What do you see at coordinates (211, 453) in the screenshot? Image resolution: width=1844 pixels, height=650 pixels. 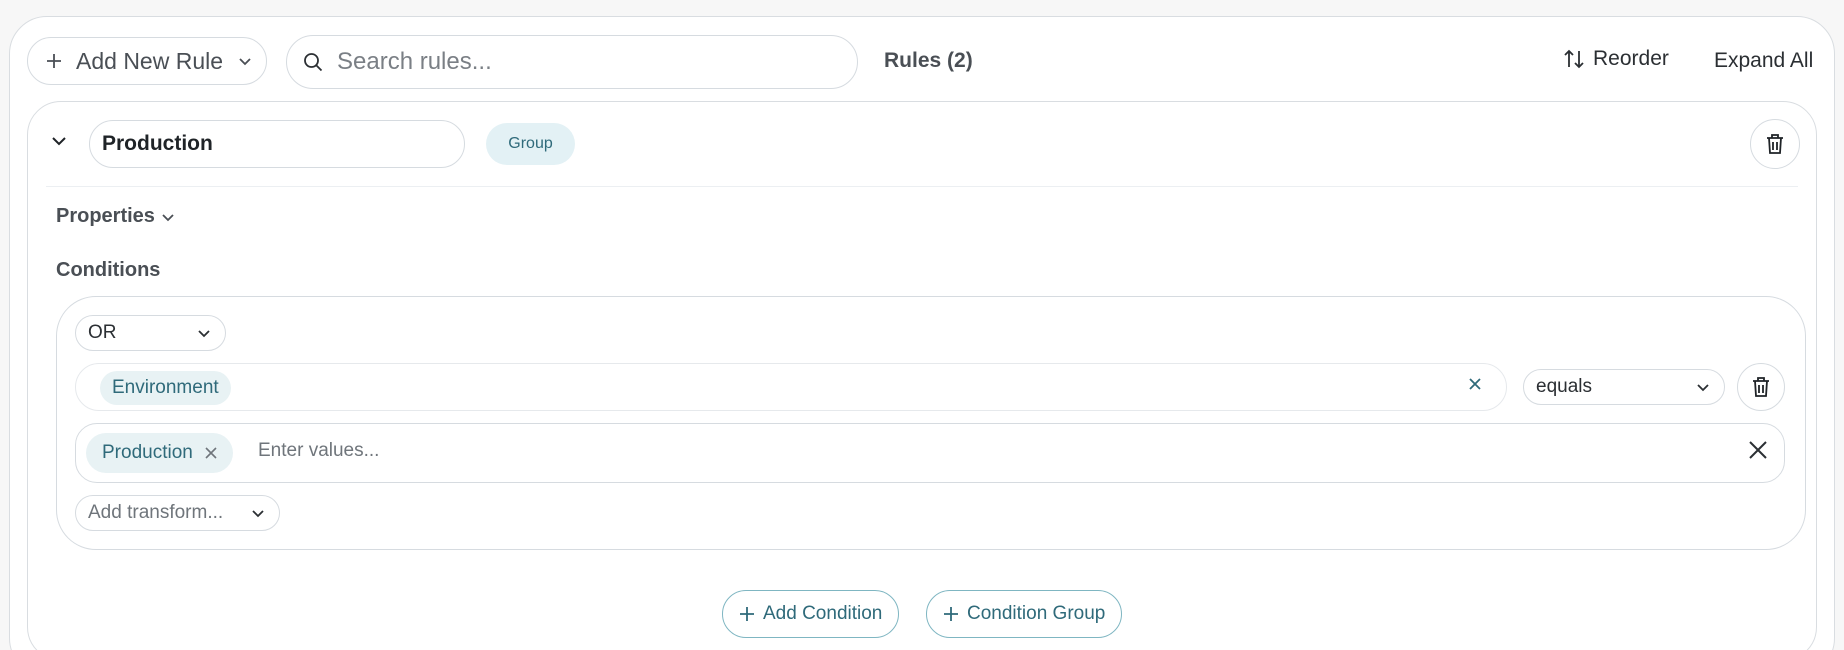 I see `remove-value-icon` at bounding box center [211, 453].